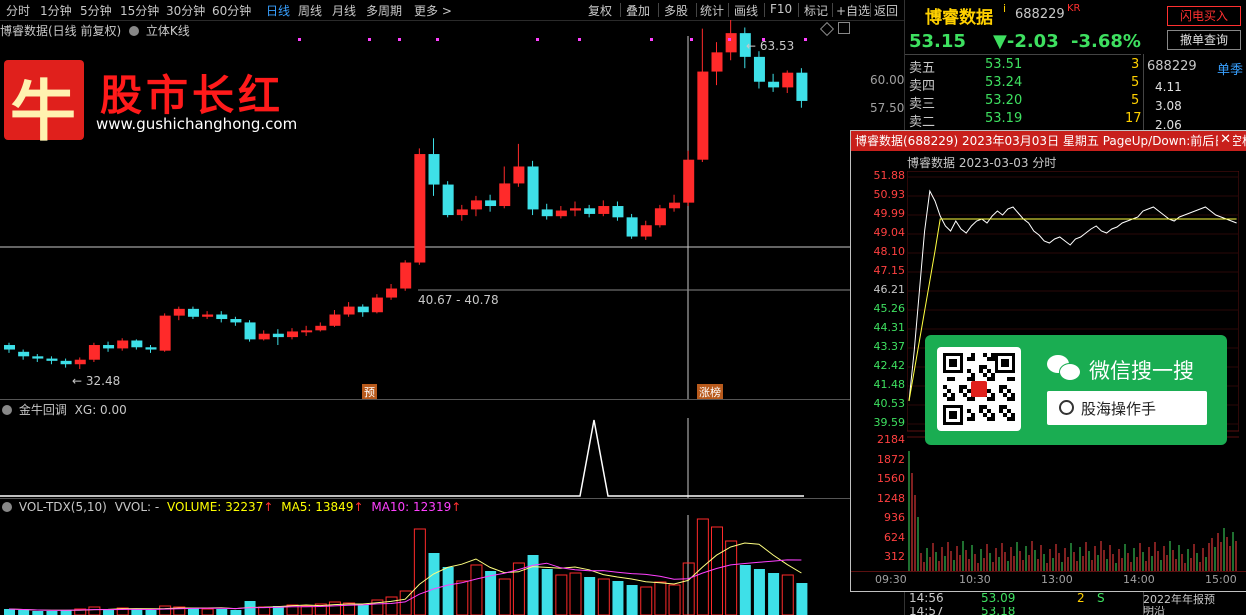 This screenshot has width=1246, height=615. I want to click on wechat-search-card: 微信搜一搜 股海操作手, so click(1076, 390).